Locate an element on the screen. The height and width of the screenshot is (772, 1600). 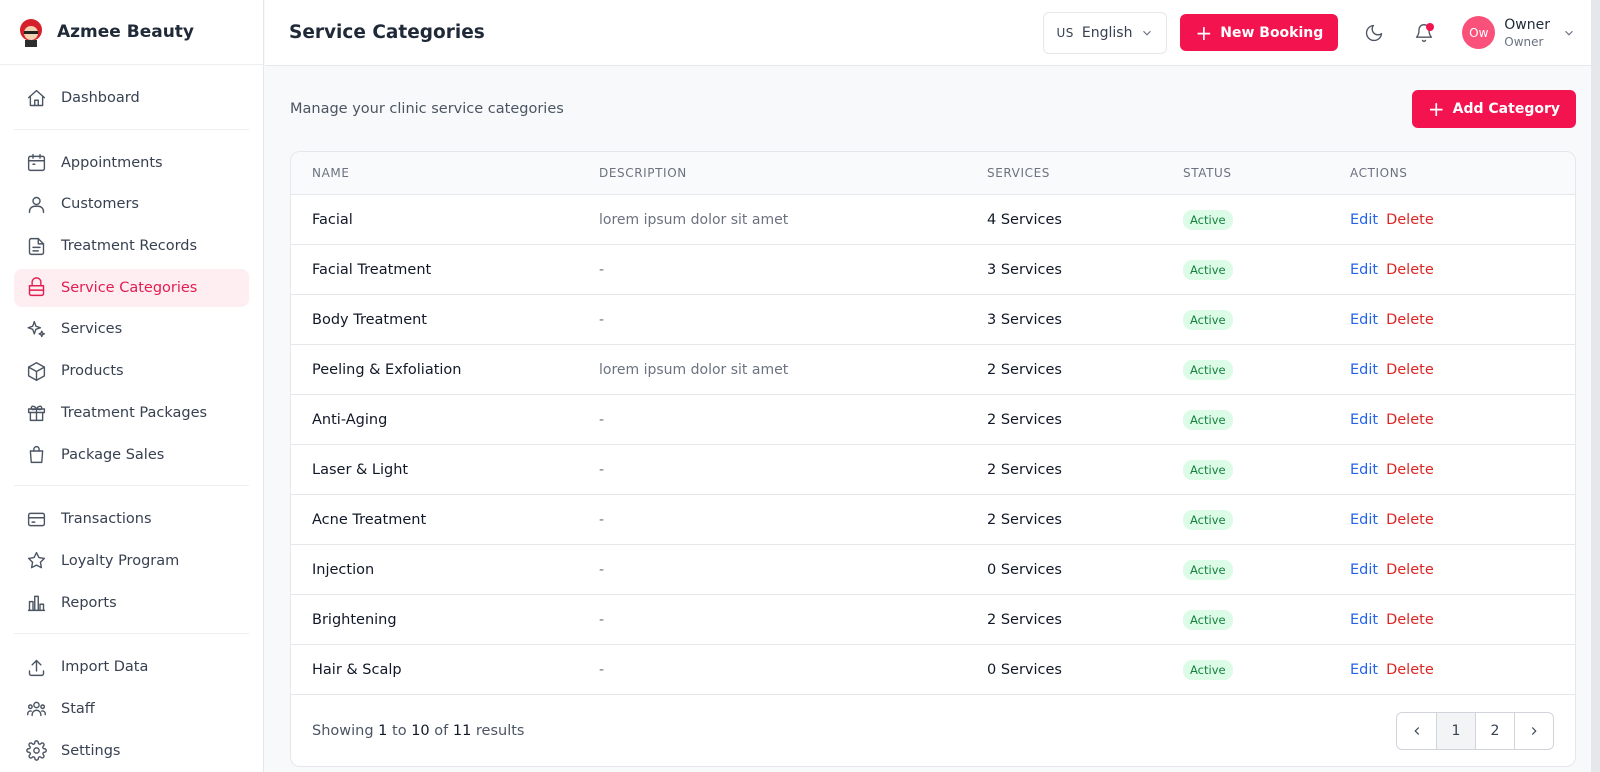
gear-icon is located at coordinates (36, 750).